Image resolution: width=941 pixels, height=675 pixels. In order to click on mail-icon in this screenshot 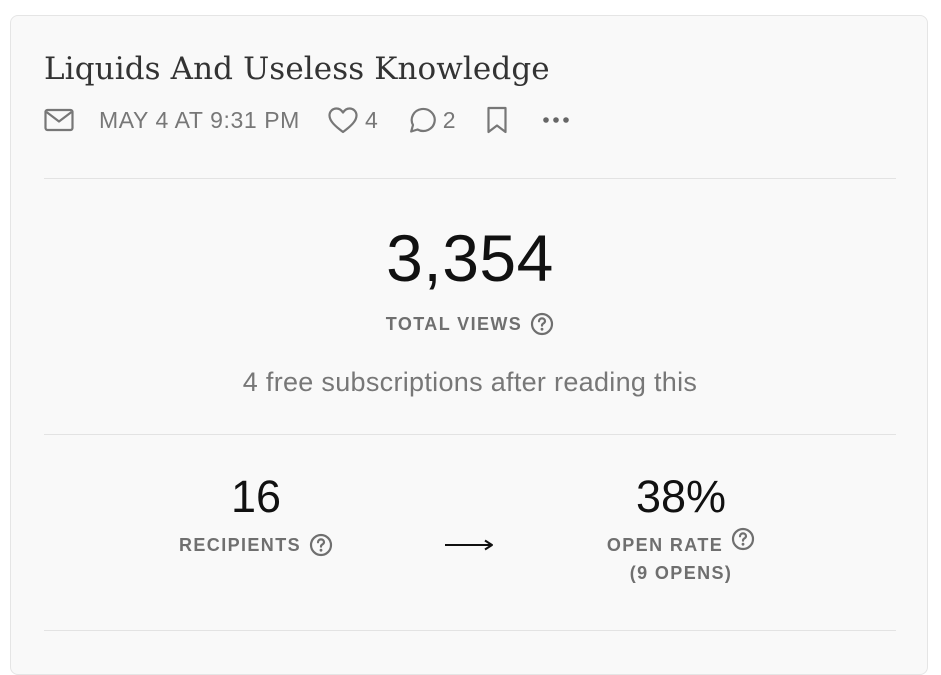, I will do `click(59, 120)`.